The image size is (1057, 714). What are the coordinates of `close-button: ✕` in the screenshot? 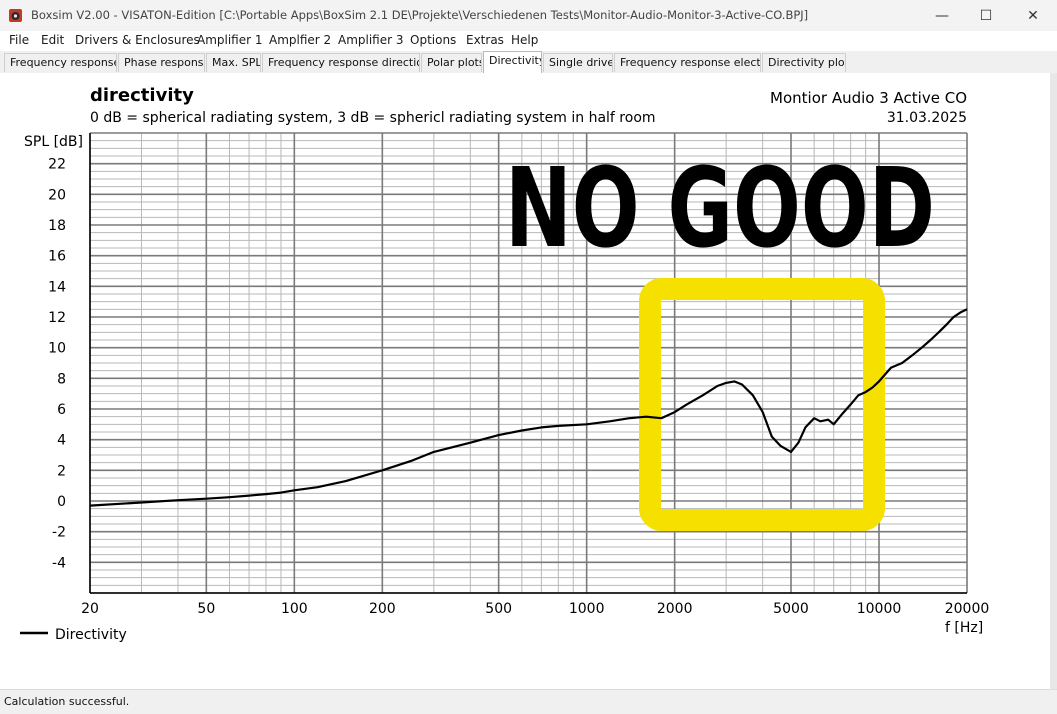 It's located at (1033, 15).